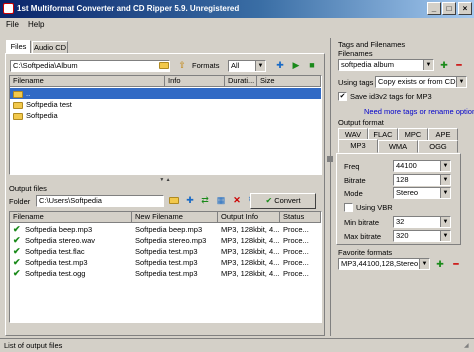 The height and width of the screenshot is (352, 474). What do you see at coordinates (164, 65) in the screenshot?
I see `browse-folder-icon` at bounding box center [164, 65].